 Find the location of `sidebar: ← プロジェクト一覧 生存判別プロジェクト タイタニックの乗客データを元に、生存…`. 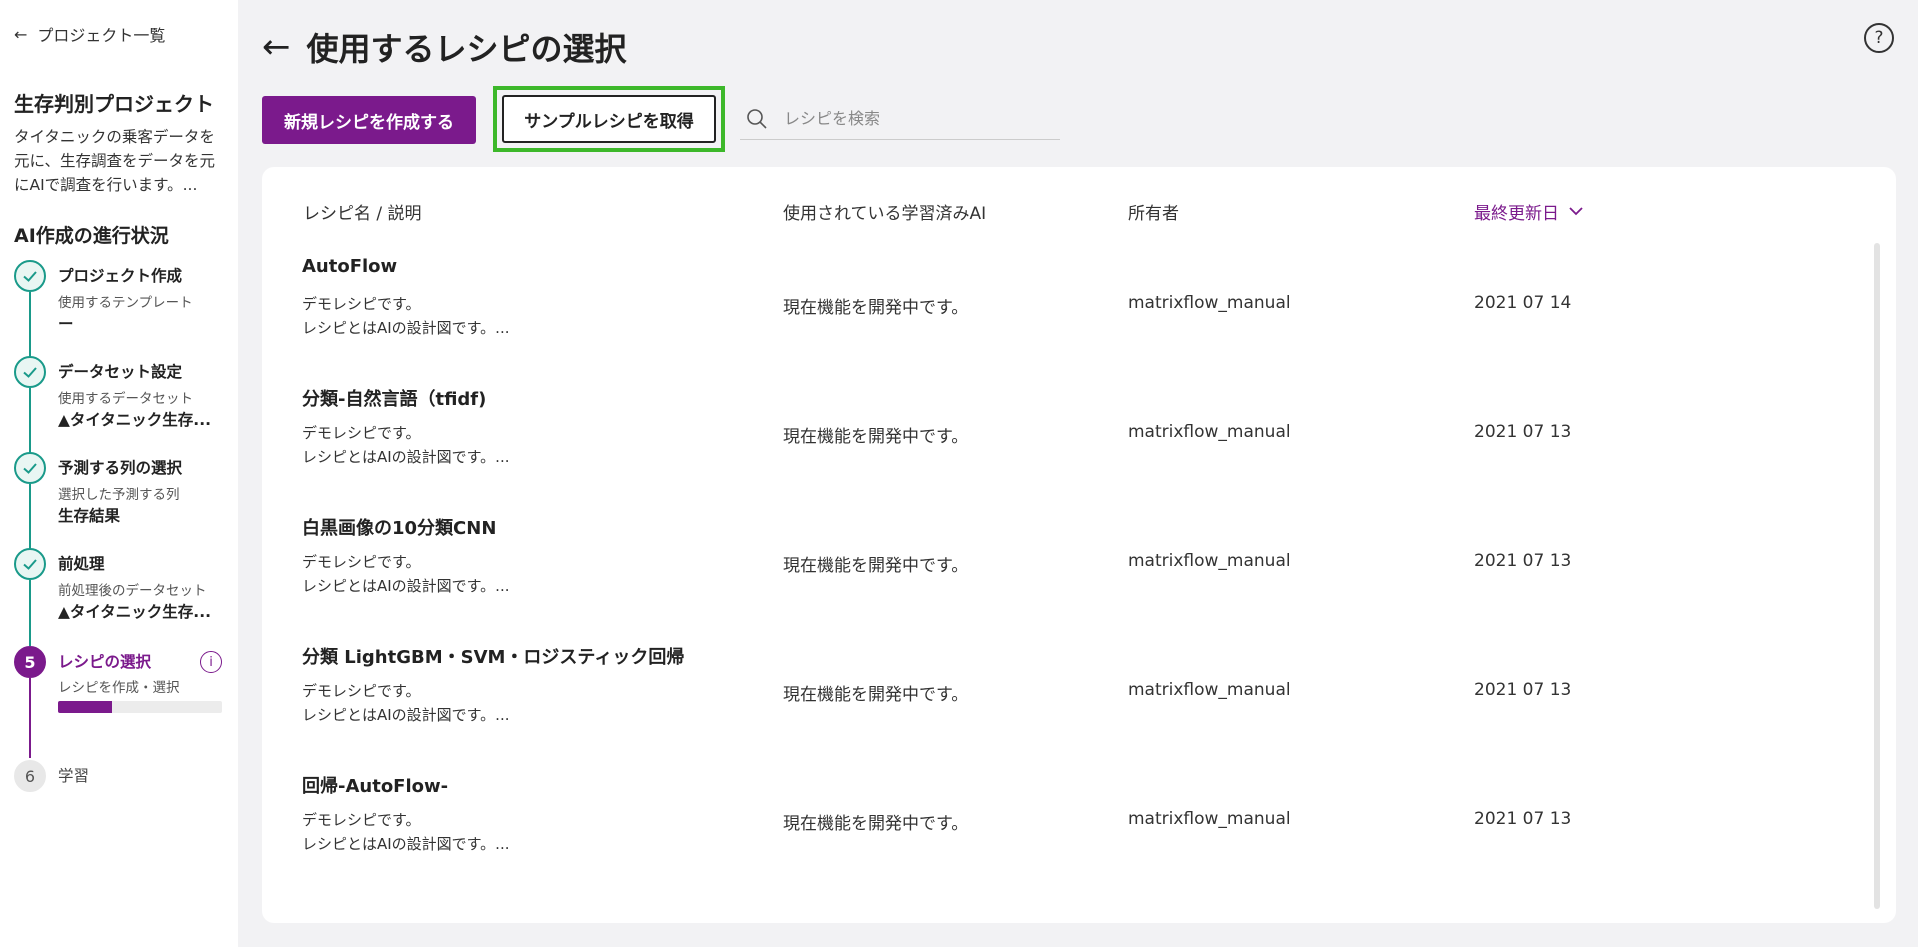

sidebar: ← プロジェクト一覧 生存判別プロジェクト タイタニックの乗客データを元に、生存… is located at coordinates (119, 473).